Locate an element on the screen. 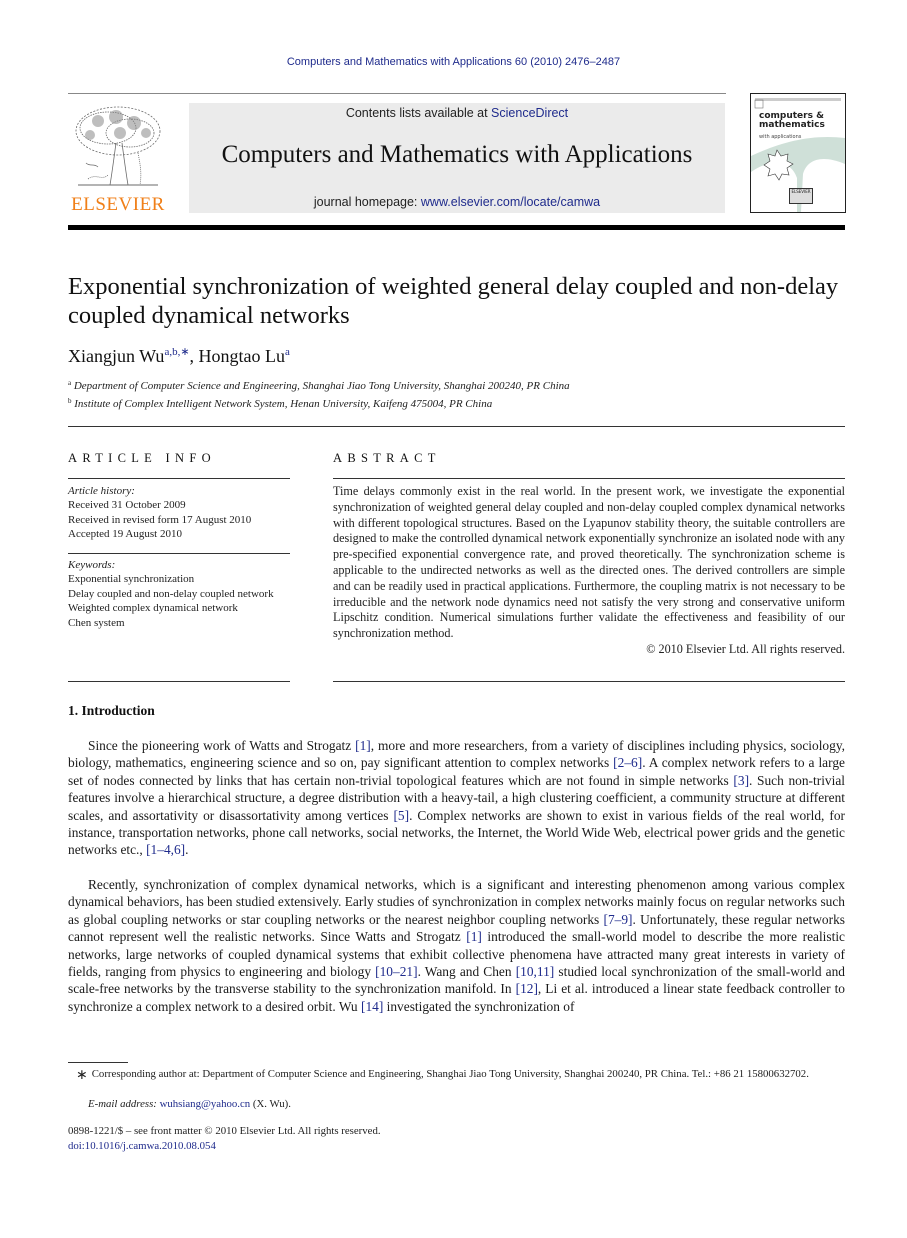  keyword-item: Chen system is located at coordinates (96, 622).